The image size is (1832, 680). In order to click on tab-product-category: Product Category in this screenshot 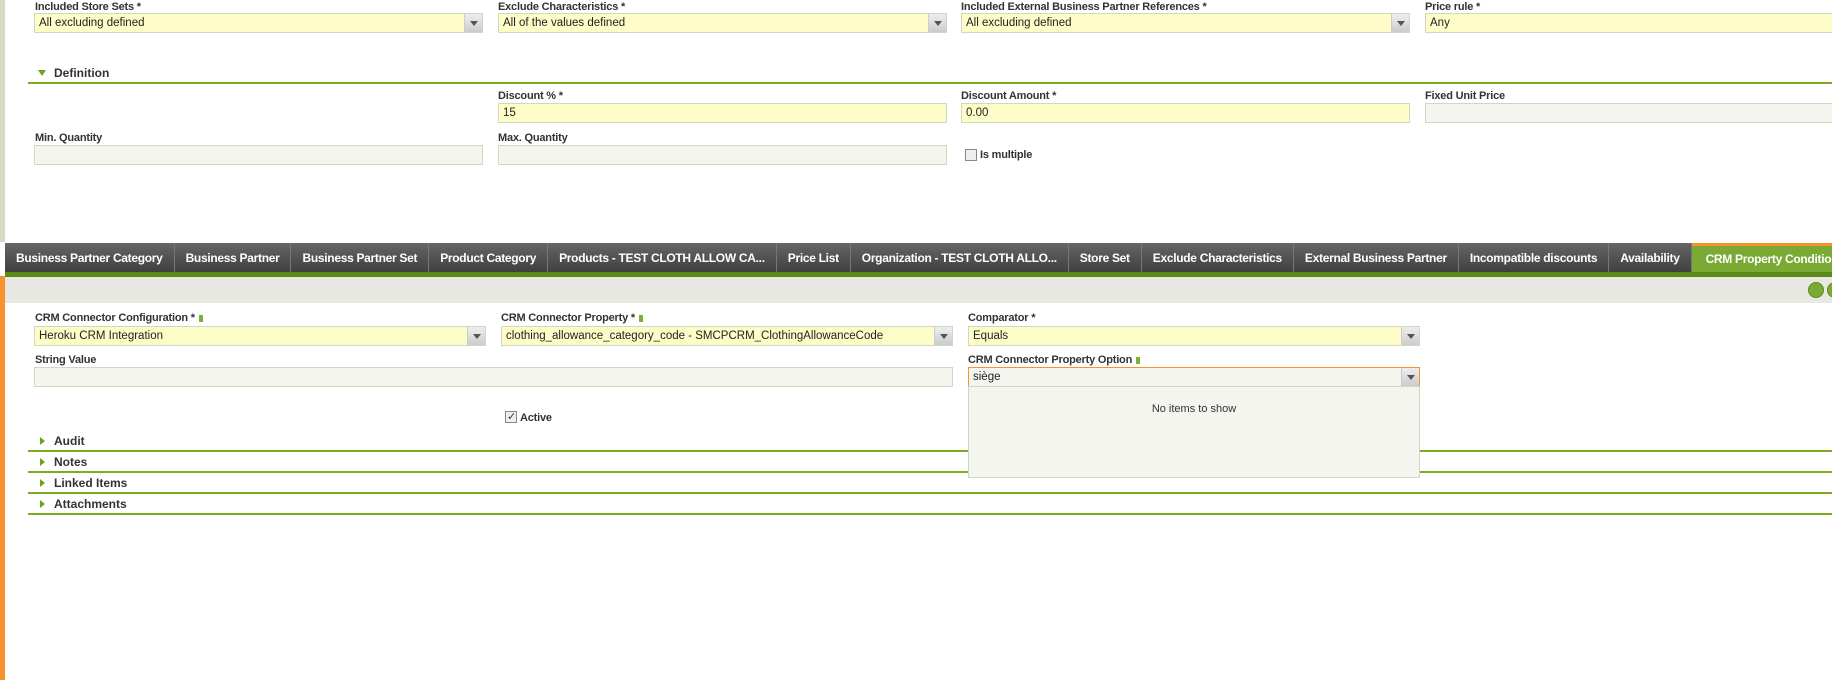, I will do `click(489, 258)`.